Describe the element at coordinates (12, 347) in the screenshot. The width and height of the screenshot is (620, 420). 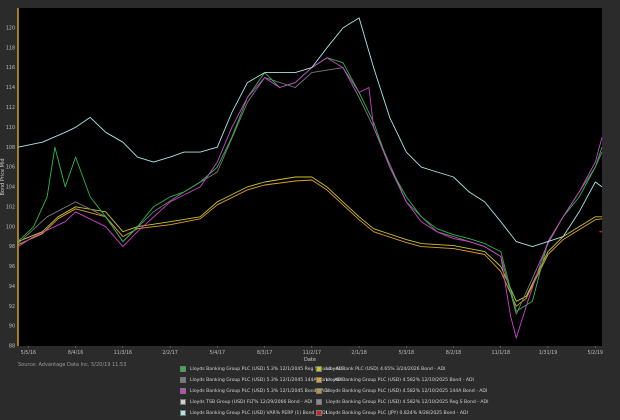
I see `y-tick-label: 88` at that location.